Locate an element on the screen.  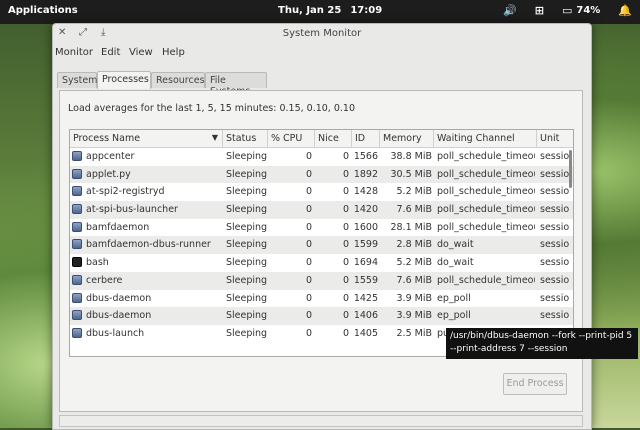
cell-mem: 3.9 MiB is located at coordinates (414, 316).